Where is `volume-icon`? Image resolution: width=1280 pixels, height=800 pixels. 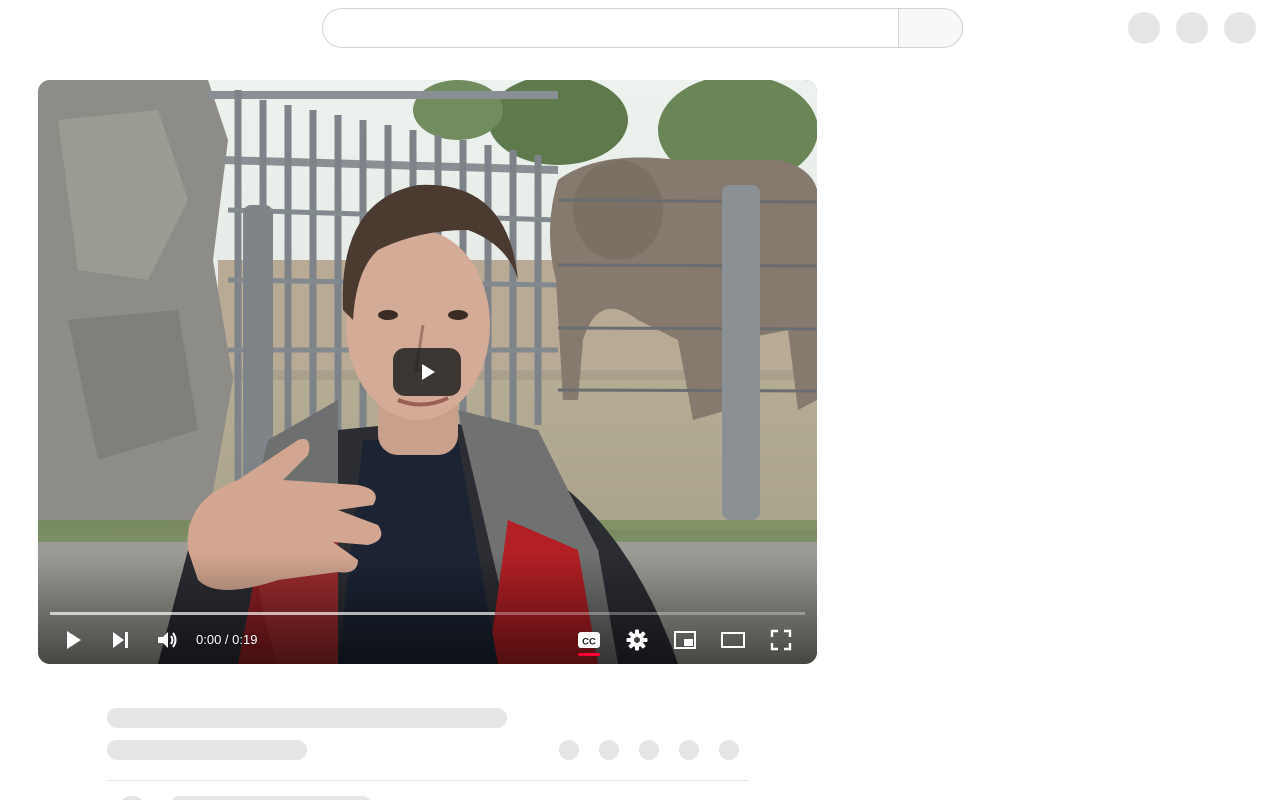 volume-icon is located at coordinates (167, 640).